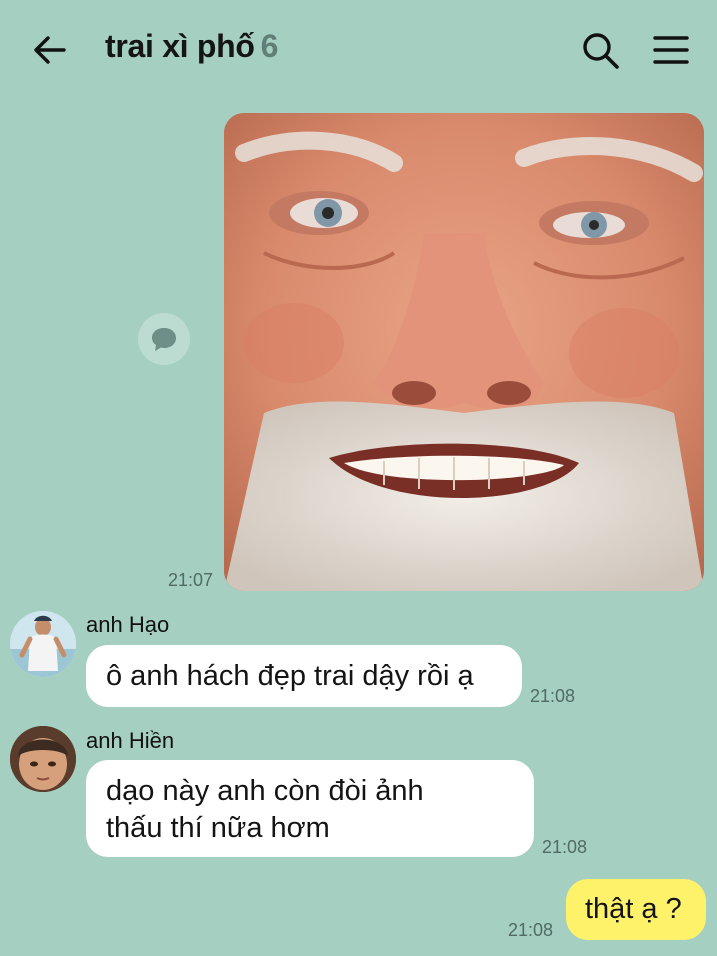 The image size is (717, 956). I want to click on chat-header: trai xì phố 6, so click(358, 50).